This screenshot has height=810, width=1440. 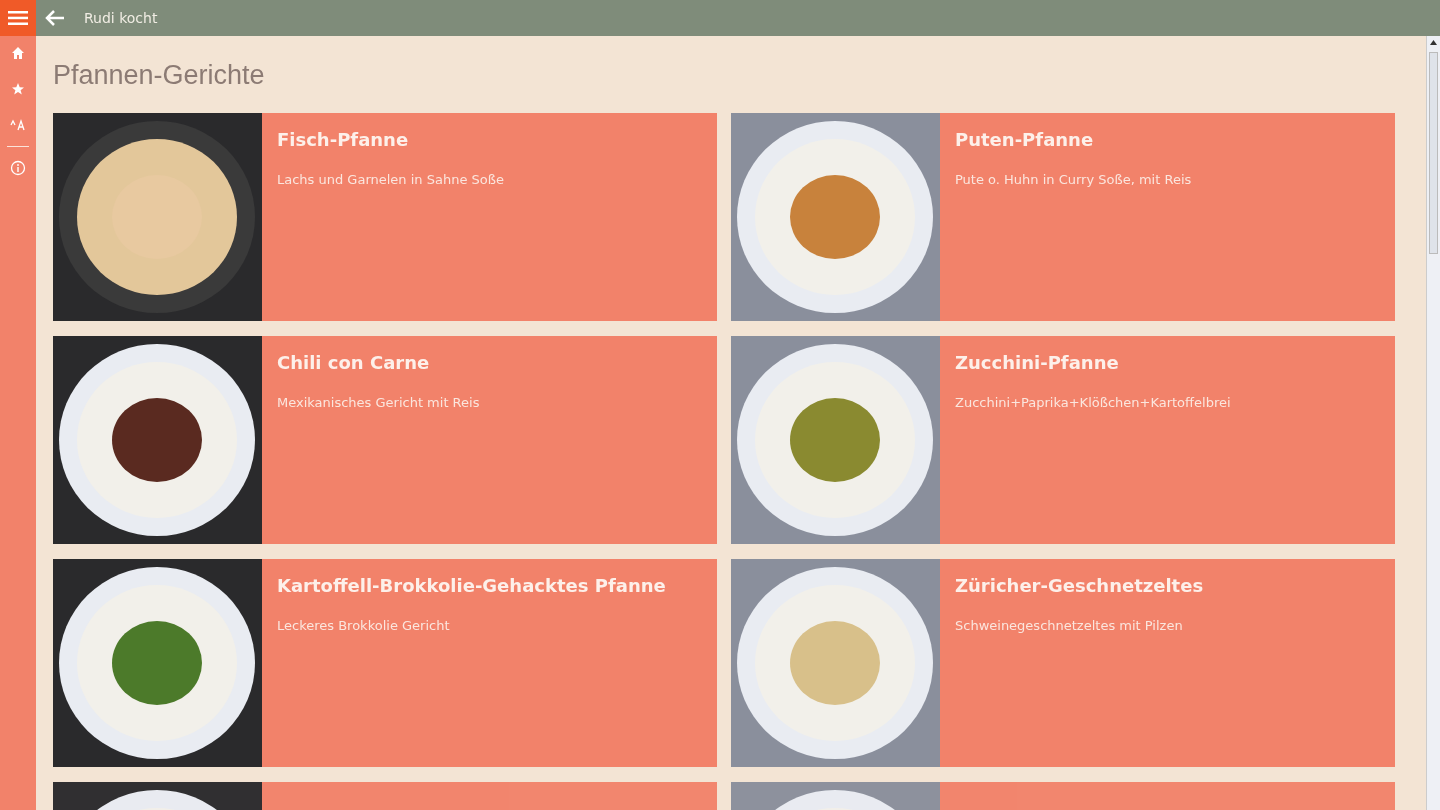 What do you see at coordinates (1063, 217) in the screenshot?
I see `recipe-card: Puten-Pfanne Pute o. Huhn in Curry Soße, mit Reis` at bounding box center [1063, 217].